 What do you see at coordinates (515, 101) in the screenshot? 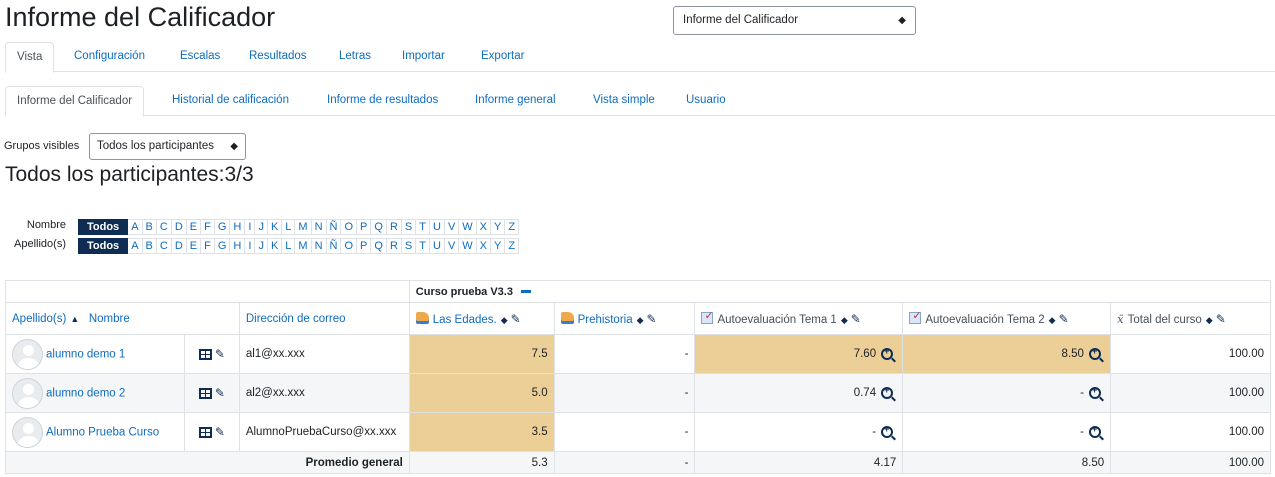
I see `tab-informe-general: Informe general` at bounding box center [515, 101].